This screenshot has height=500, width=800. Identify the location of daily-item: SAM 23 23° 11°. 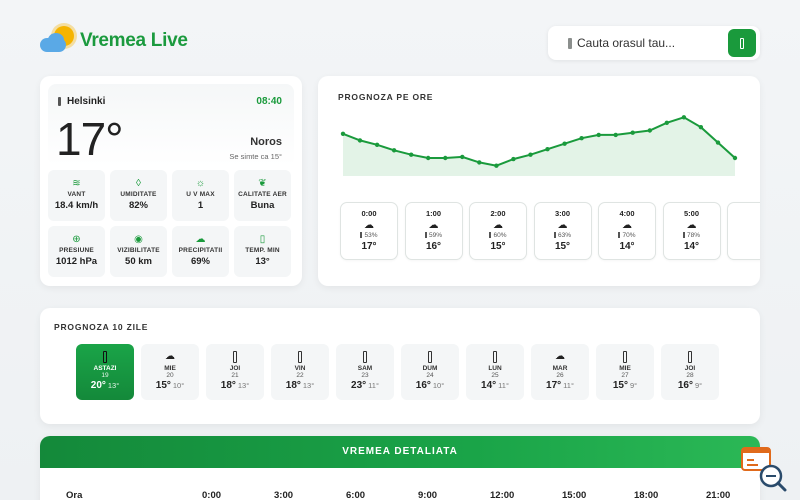
(365, 372).